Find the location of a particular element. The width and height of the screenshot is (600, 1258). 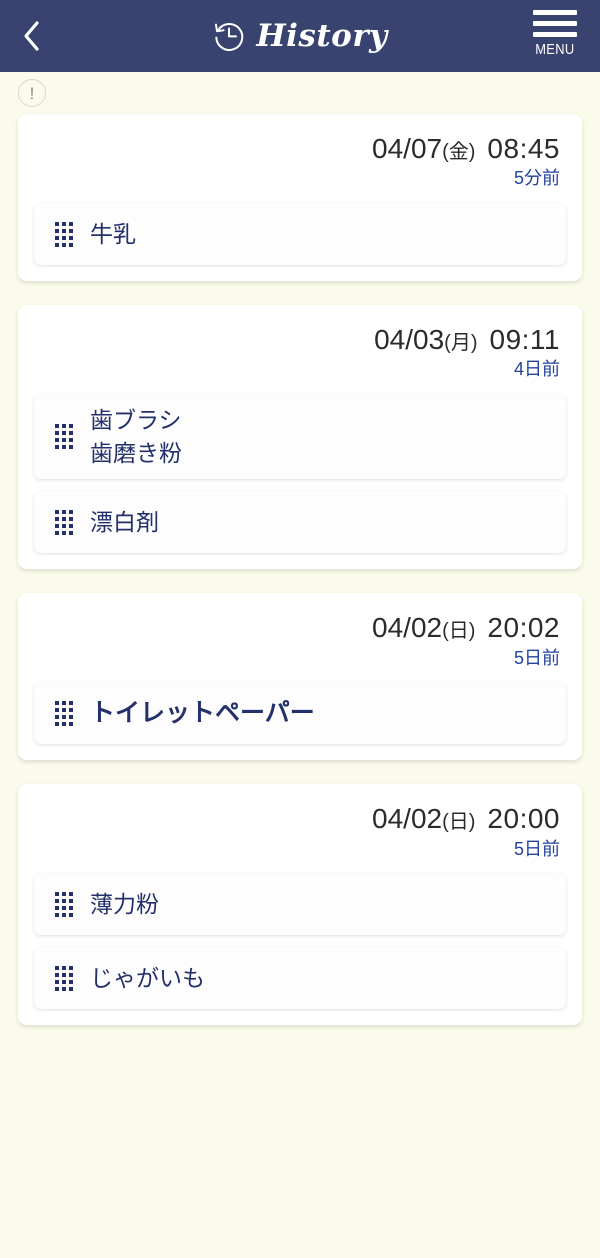

menu-button: MENU is located at coordinates (555, 32).